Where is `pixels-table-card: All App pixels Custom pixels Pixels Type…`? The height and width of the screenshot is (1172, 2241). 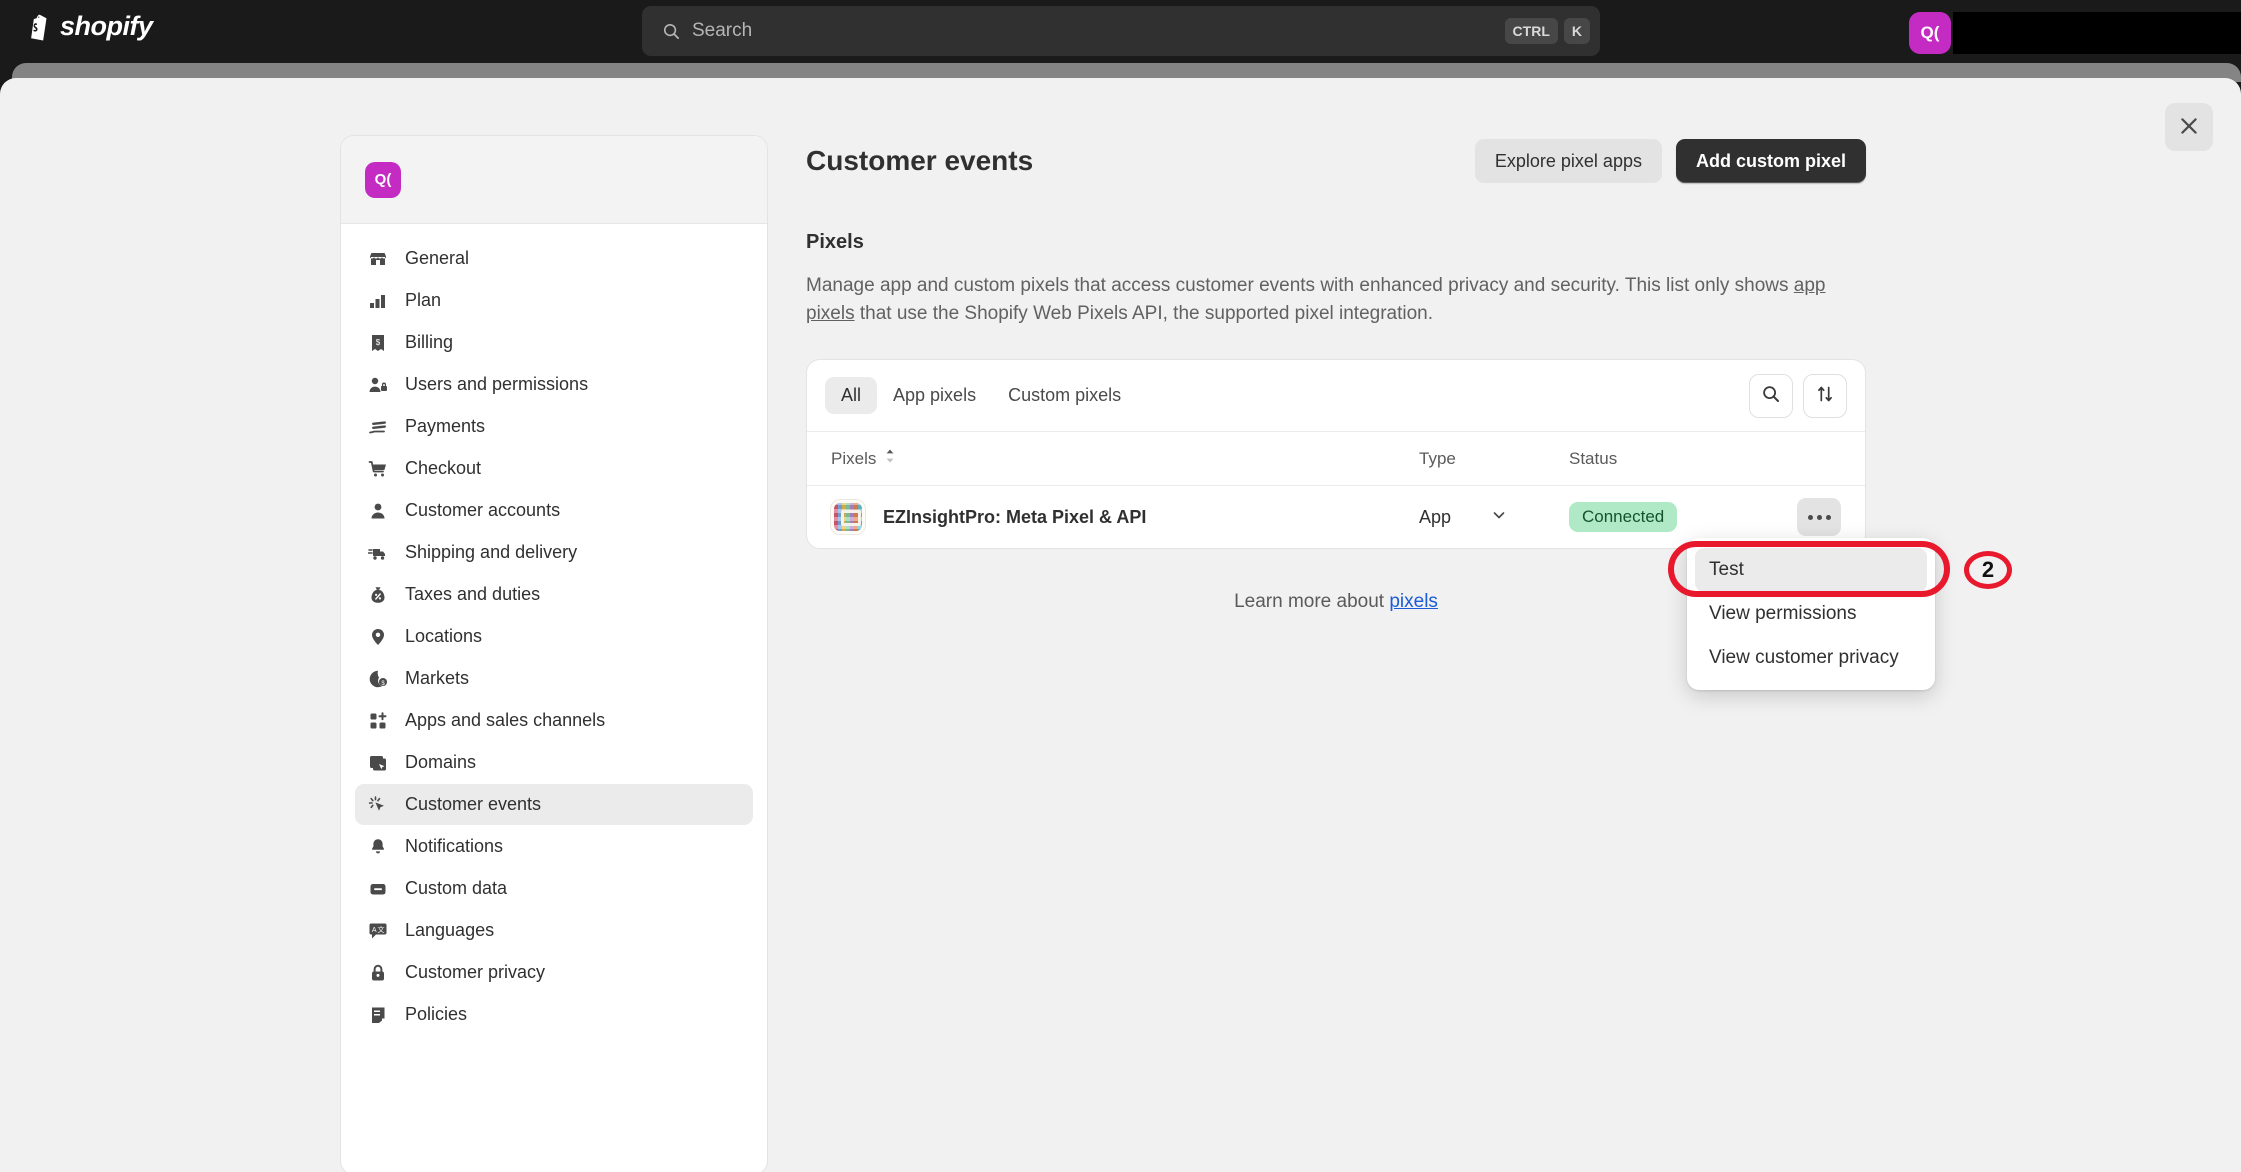 pixels-table-card: All App pixels Custom pixels Pixels Type… is located at coordinates (1336, 454).